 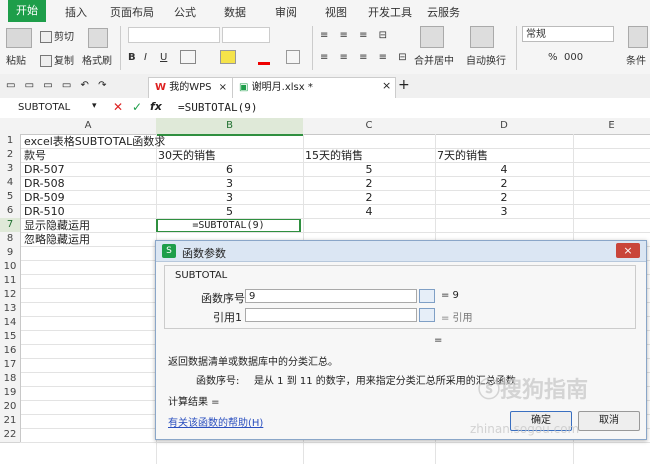 I want to click on merge-center-icon, so click(x=432, y=37).